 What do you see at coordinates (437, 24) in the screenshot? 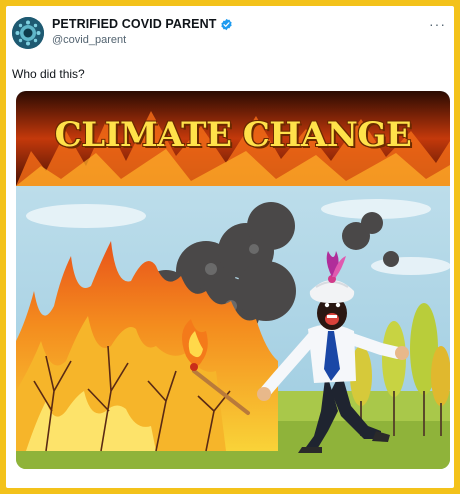
I see `ellipsis-icon: ···` at bounding box center [437, 24].